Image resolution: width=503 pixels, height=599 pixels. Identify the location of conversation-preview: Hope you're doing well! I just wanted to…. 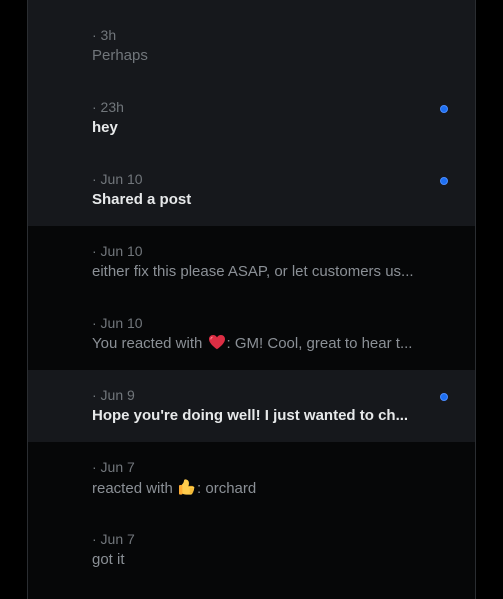
(250, 415).